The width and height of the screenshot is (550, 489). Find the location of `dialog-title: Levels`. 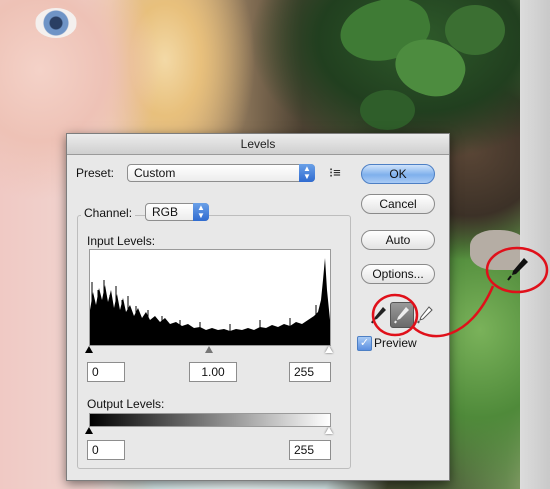

dialog-title: Levels is located at coordinates (258, 144).